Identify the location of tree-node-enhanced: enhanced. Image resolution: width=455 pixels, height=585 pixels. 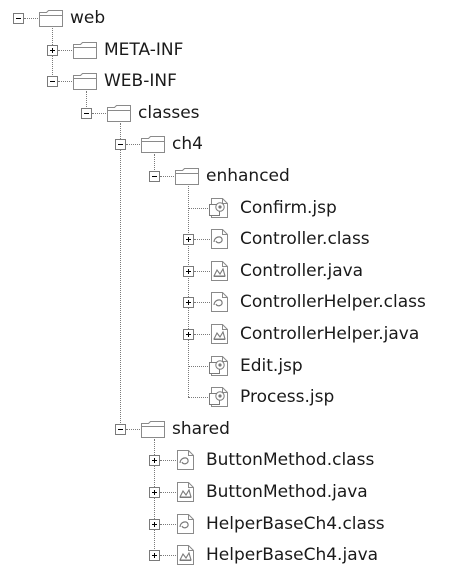
(227, 176).